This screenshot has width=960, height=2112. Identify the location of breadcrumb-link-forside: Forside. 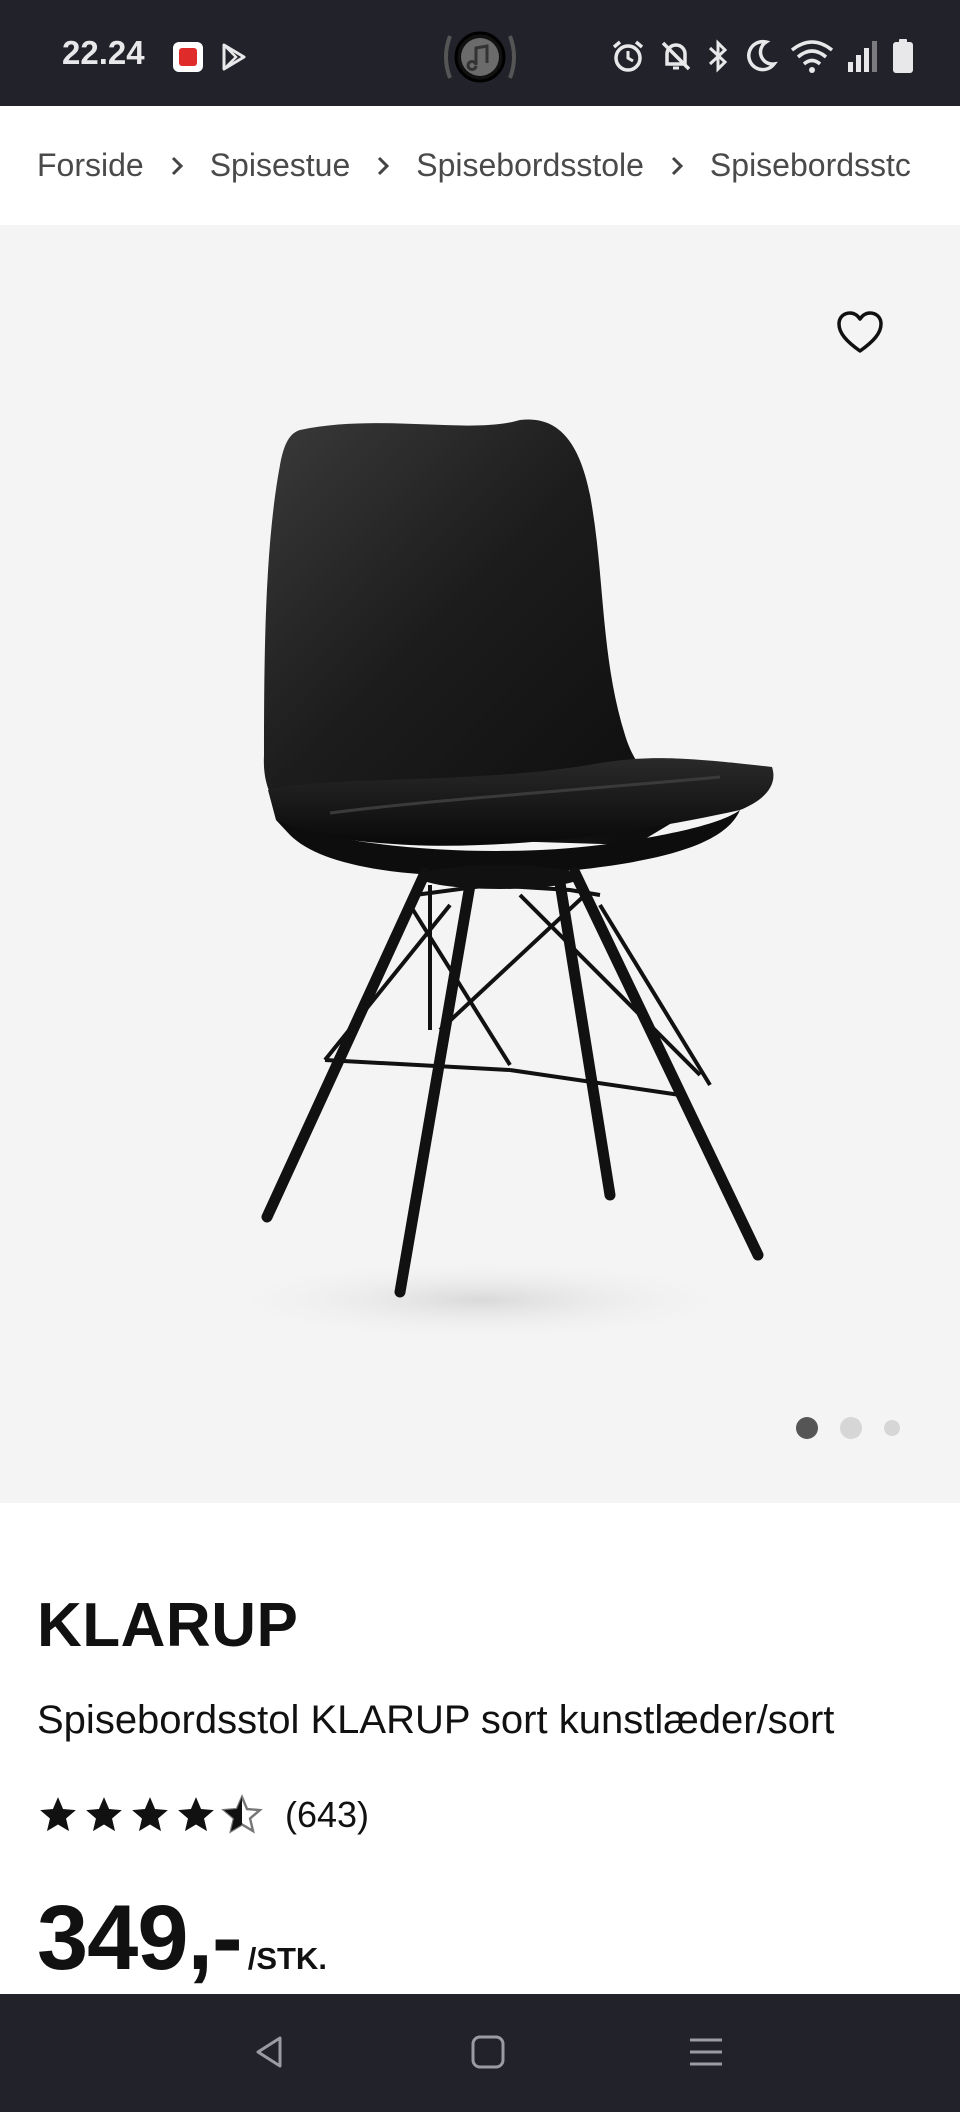
(90, 165).